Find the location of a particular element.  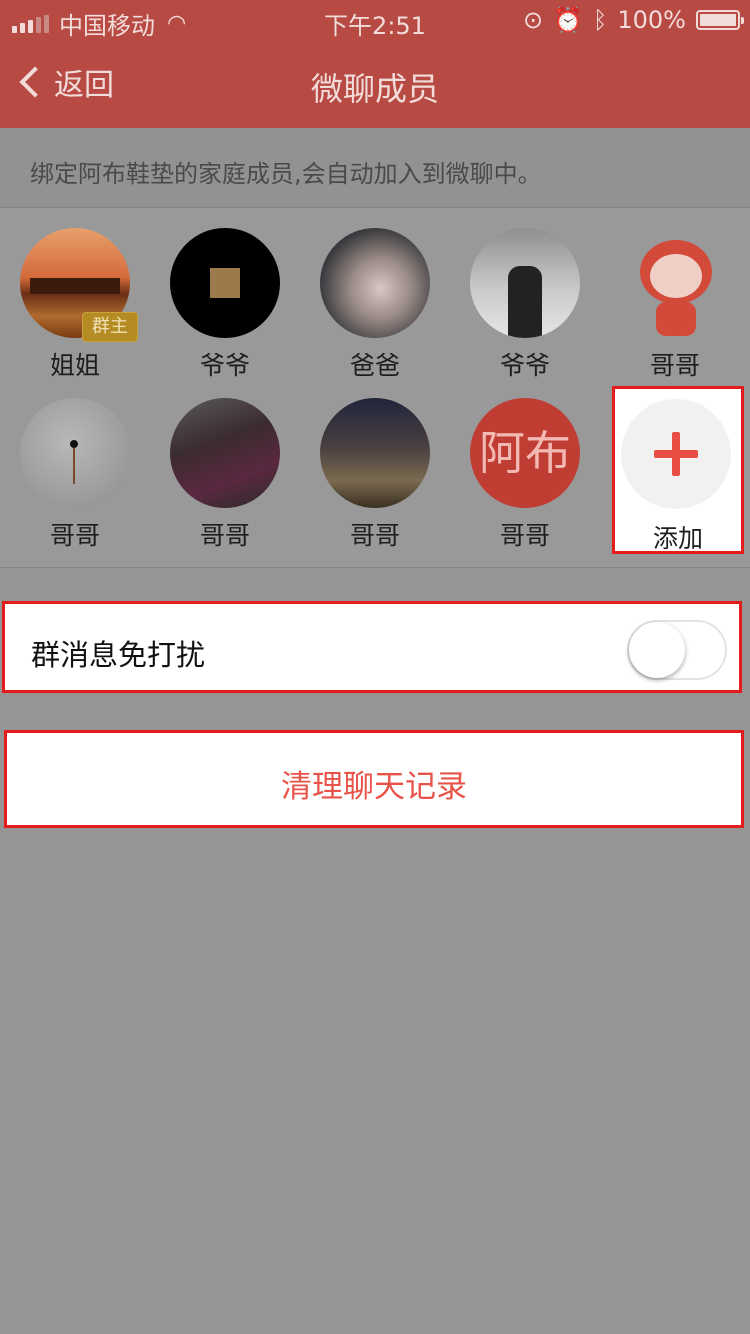

nav-bar: 返回 微聊成员 is located at coordinates (375, 84).